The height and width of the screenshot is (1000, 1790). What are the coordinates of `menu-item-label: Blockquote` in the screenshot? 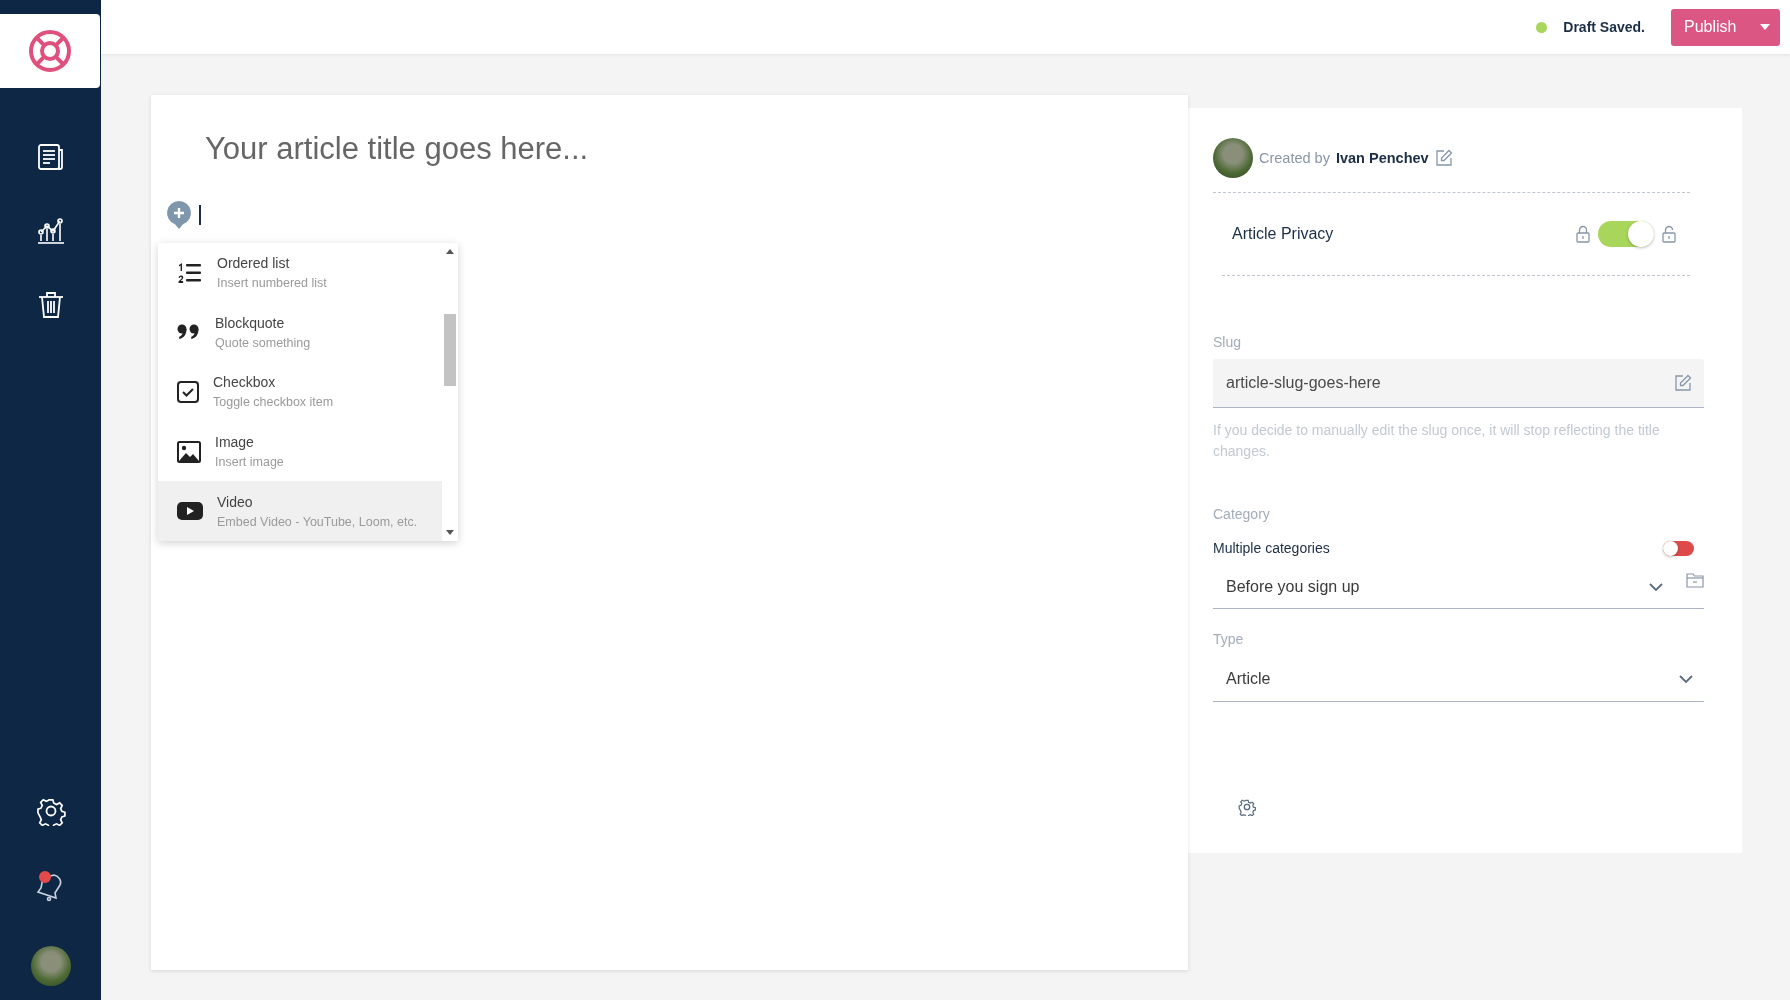 It's located at (250, 322).